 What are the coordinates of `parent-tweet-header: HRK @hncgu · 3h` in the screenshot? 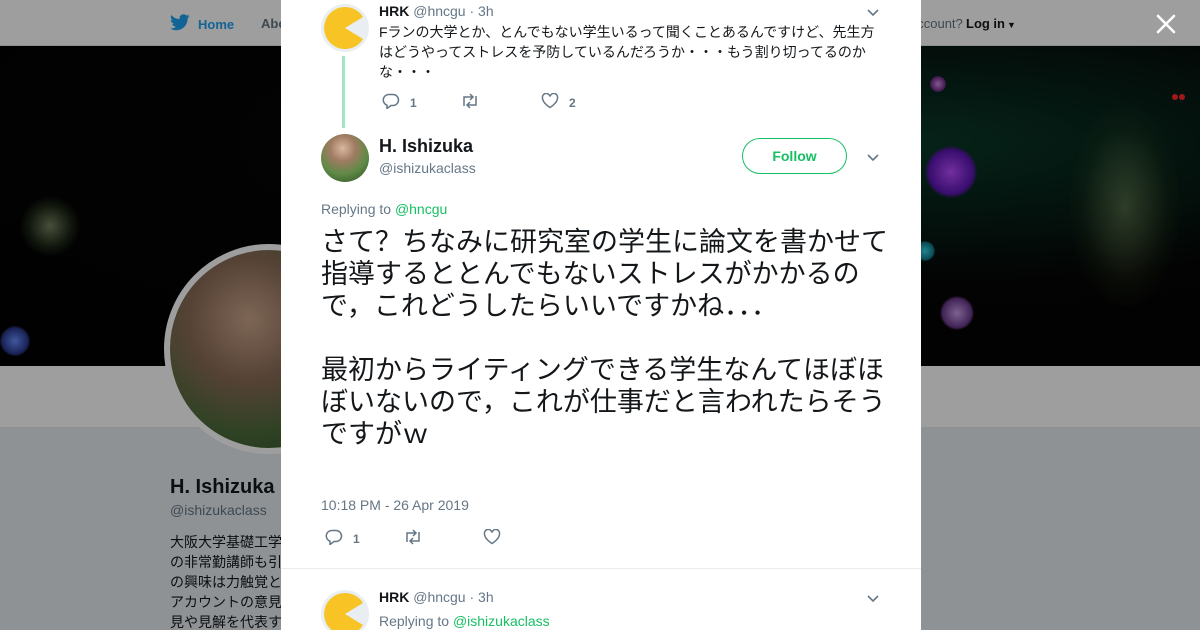 It's located at (436, 11).